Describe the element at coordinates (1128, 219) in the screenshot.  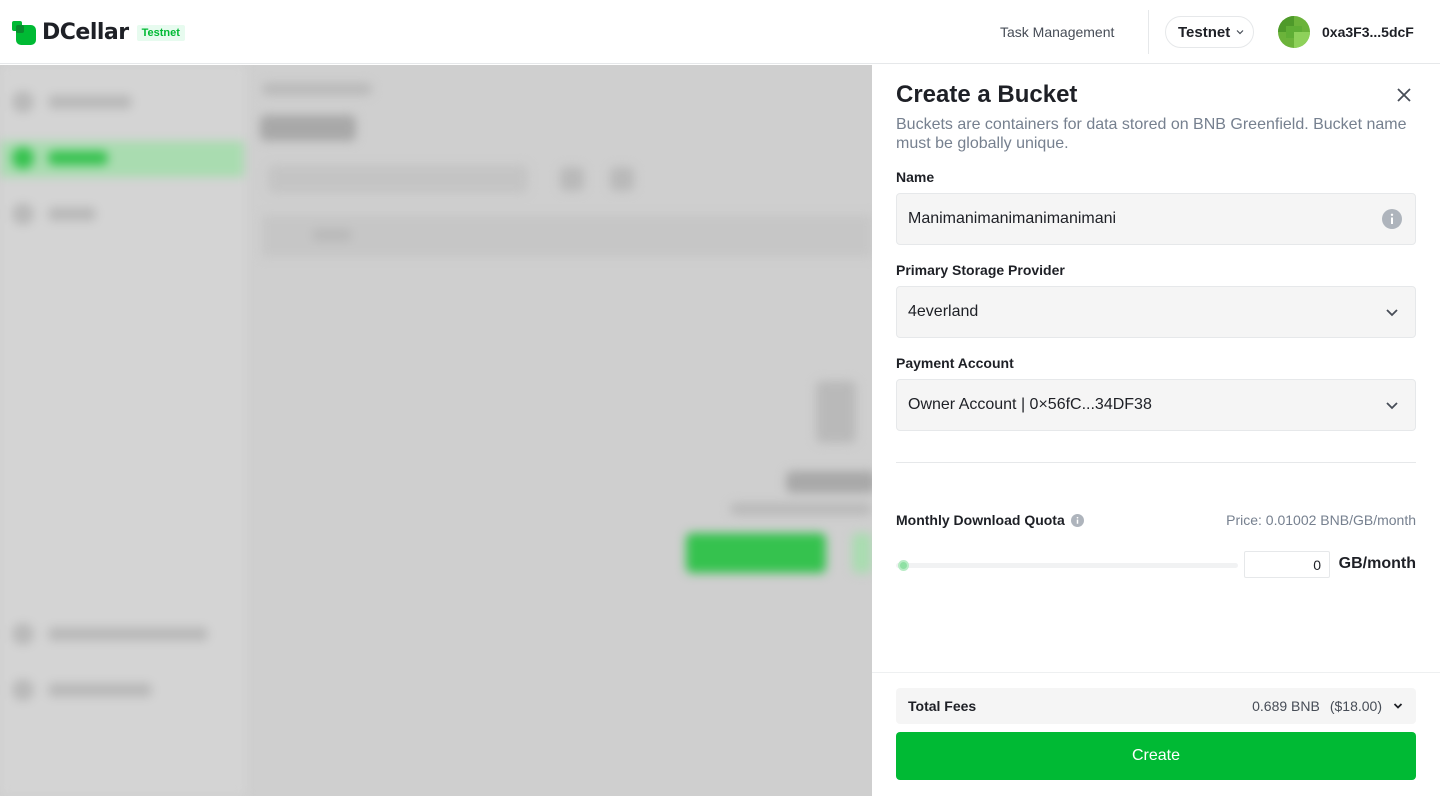
I see `bucket-name-input` at that location.